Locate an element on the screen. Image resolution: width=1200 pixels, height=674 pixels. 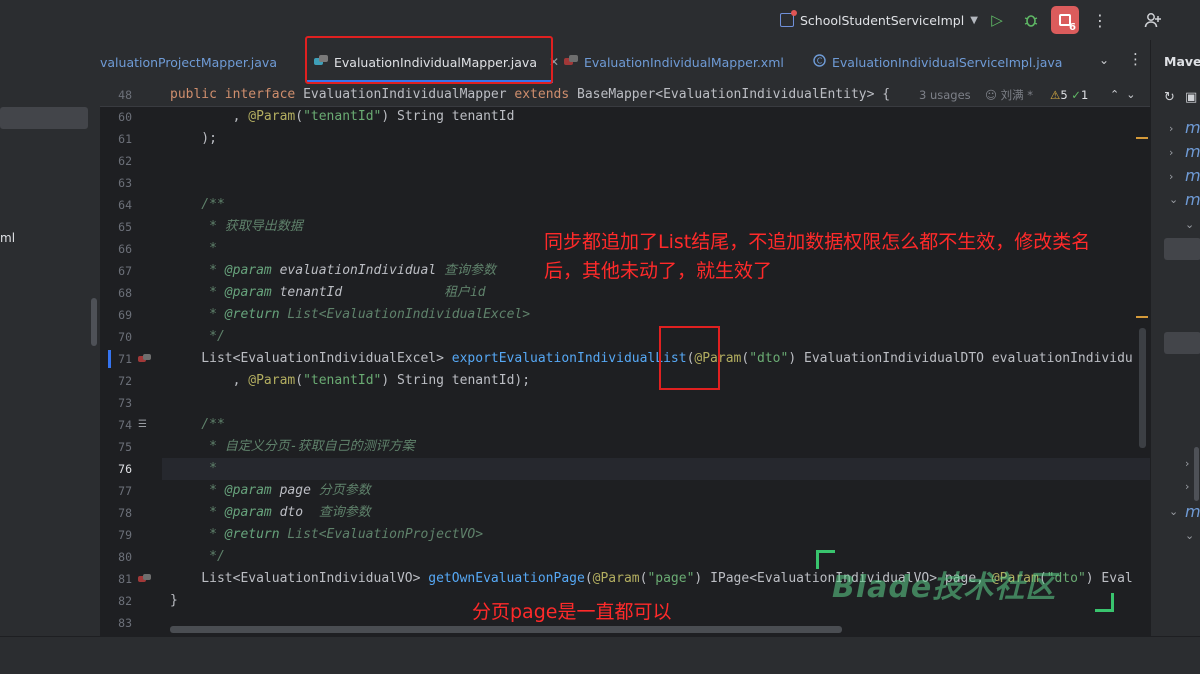
run-icon: ▷ is located at coordinates (997, 20).